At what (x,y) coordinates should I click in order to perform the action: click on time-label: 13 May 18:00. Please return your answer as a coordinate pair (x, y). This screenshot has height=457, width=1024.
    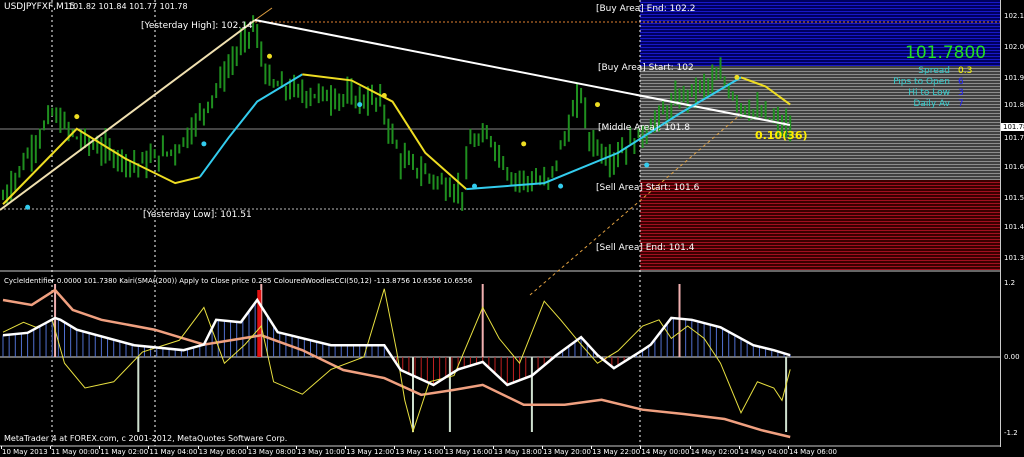
    Looking at the image, I should click on (517, 452).